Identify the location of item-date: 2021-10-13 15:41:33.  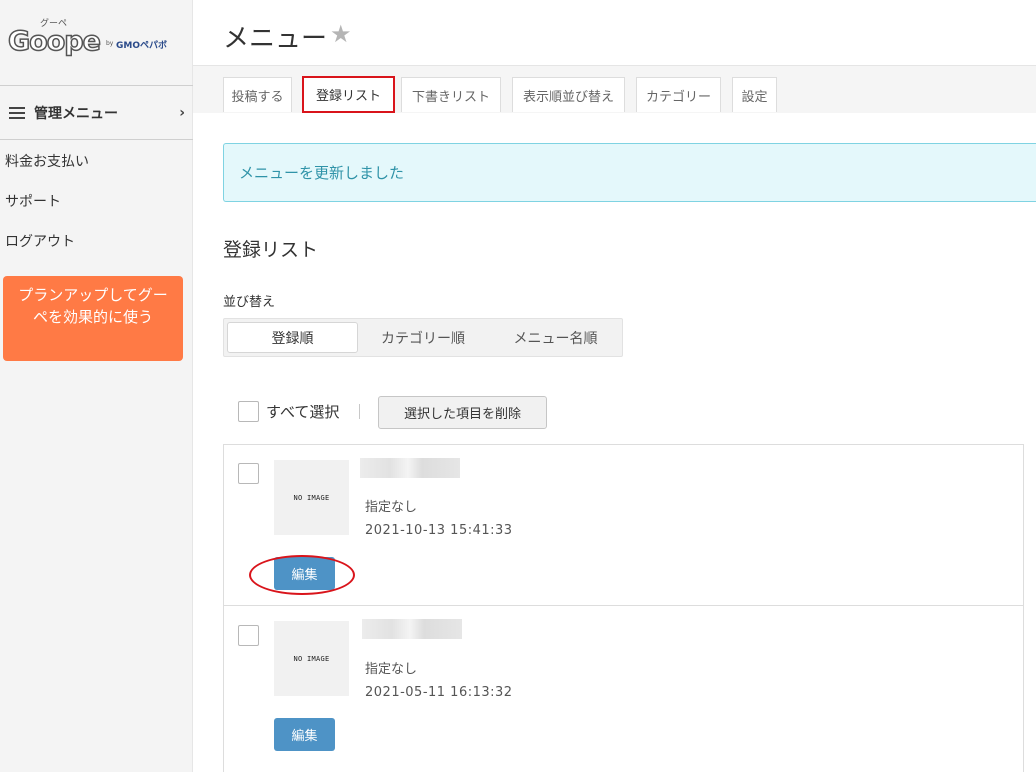
(439, 530).